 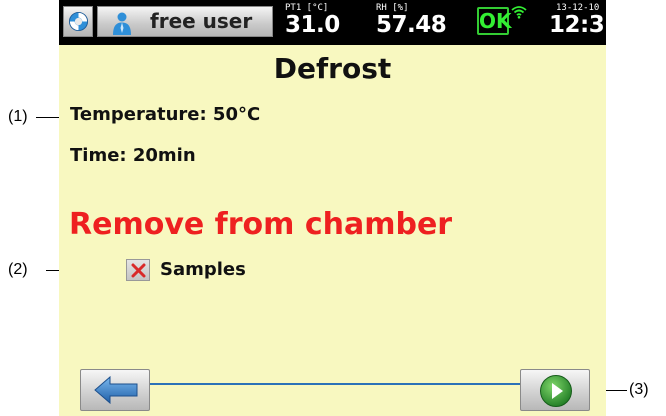 What do you see at coordinates (18, 269) in the screenshot?
I see `callout-2: (2)` at bounding box center [18, 269].